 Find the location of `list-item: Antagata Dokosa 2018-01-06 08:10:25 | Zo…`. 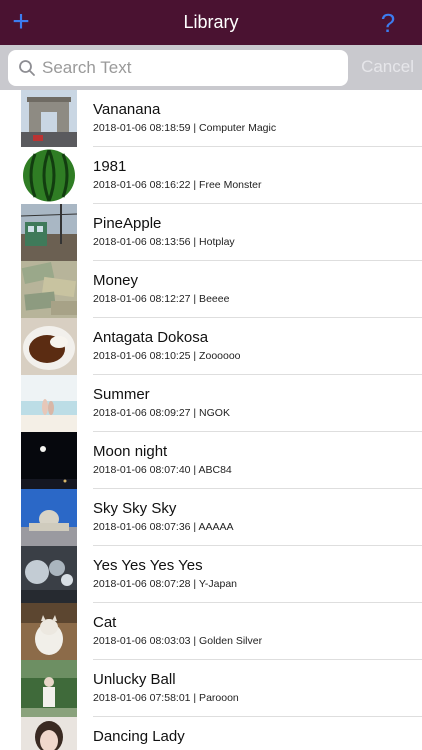

list-item: Antagata Dokosa 2018-01-06 08:10:25 | Zo… is located at coordinates (211, 346).